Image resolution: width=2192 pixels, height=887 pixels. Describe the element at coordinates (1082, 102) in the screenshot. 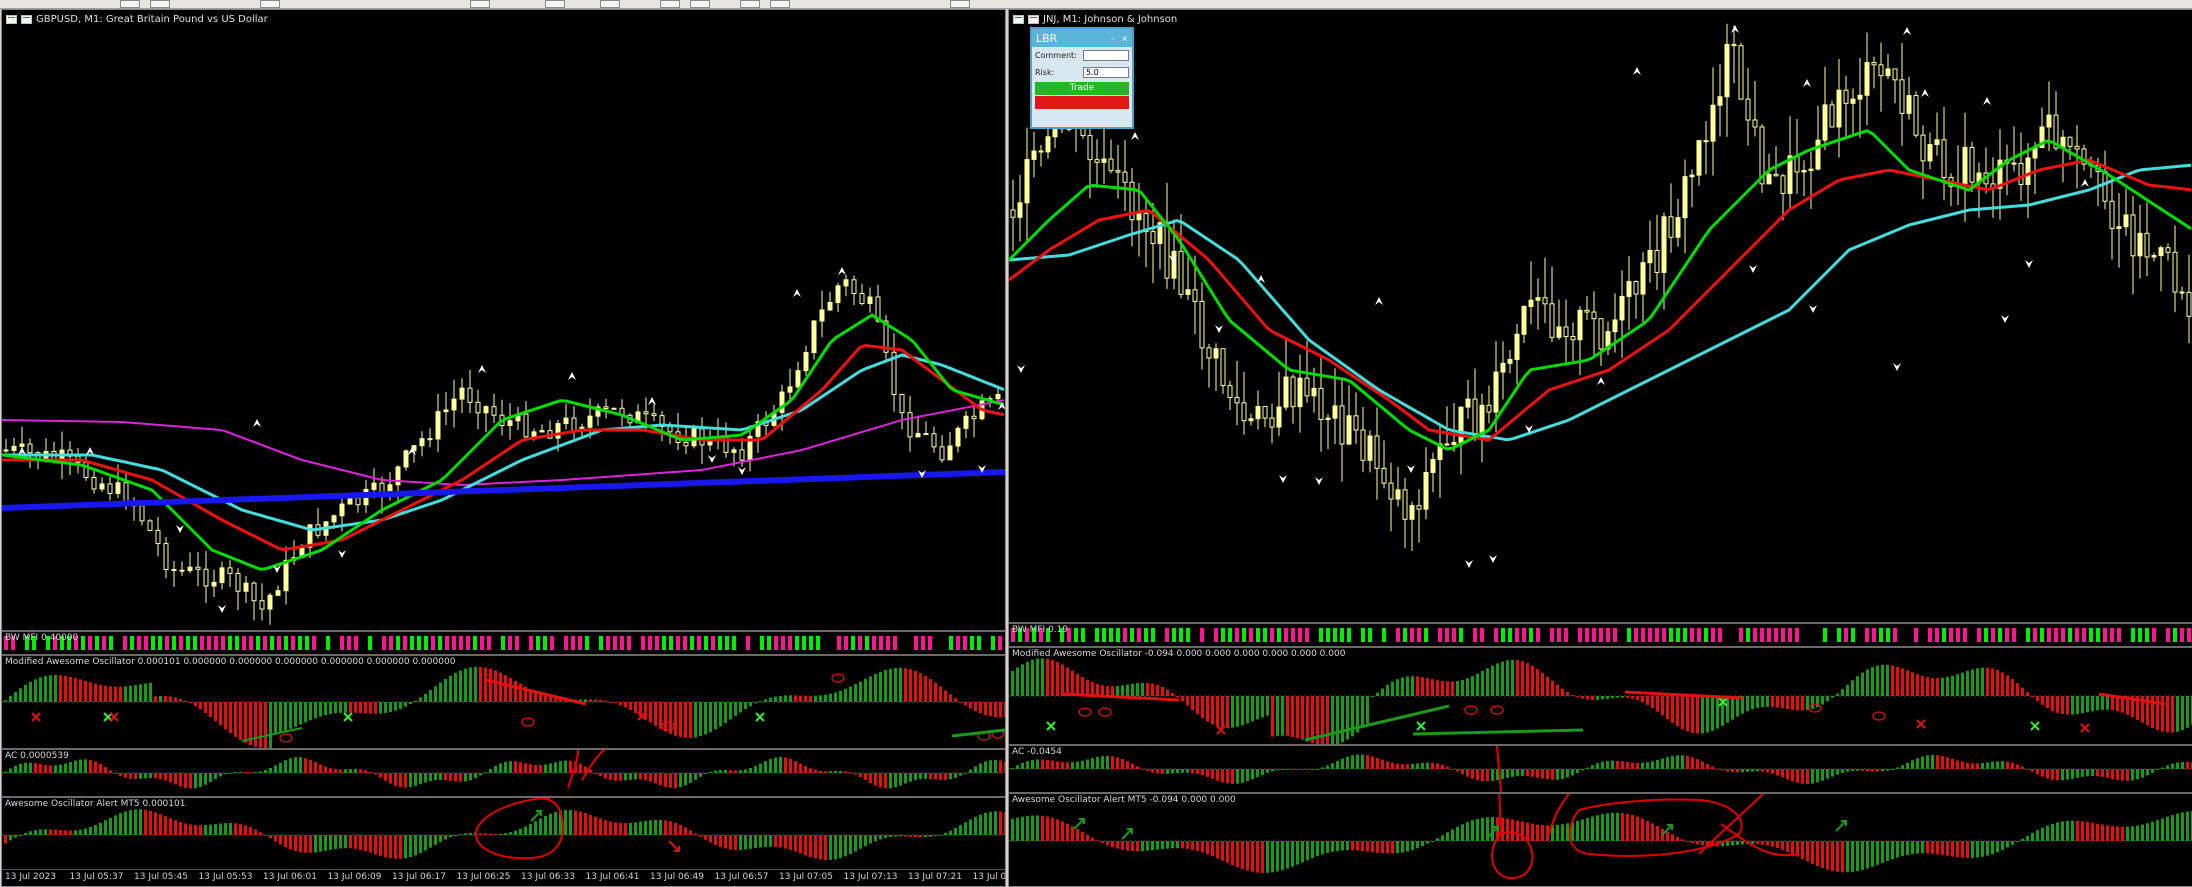

I see `close-button: Close` at that location.